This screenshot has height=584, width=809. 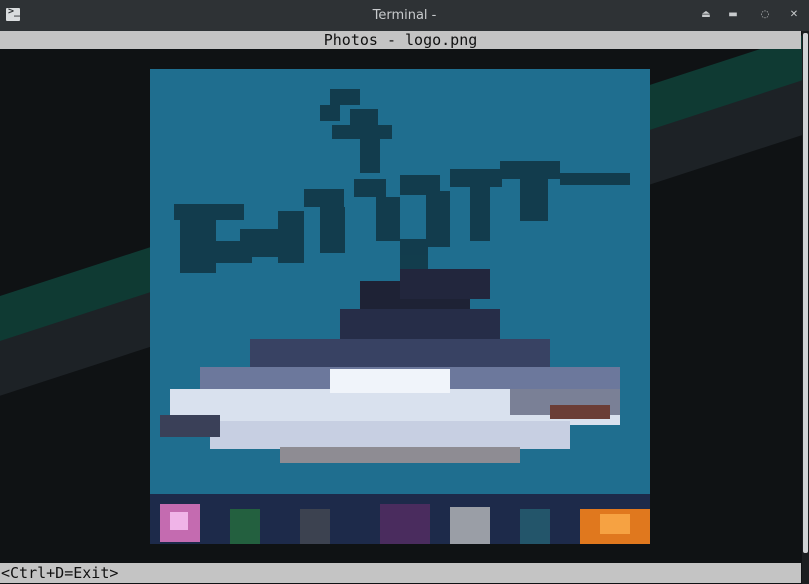 What do you see at coordinates (733, 15) in the screenshot?
I see `minimize-icon: ▬` at bounding box center [733, 15].